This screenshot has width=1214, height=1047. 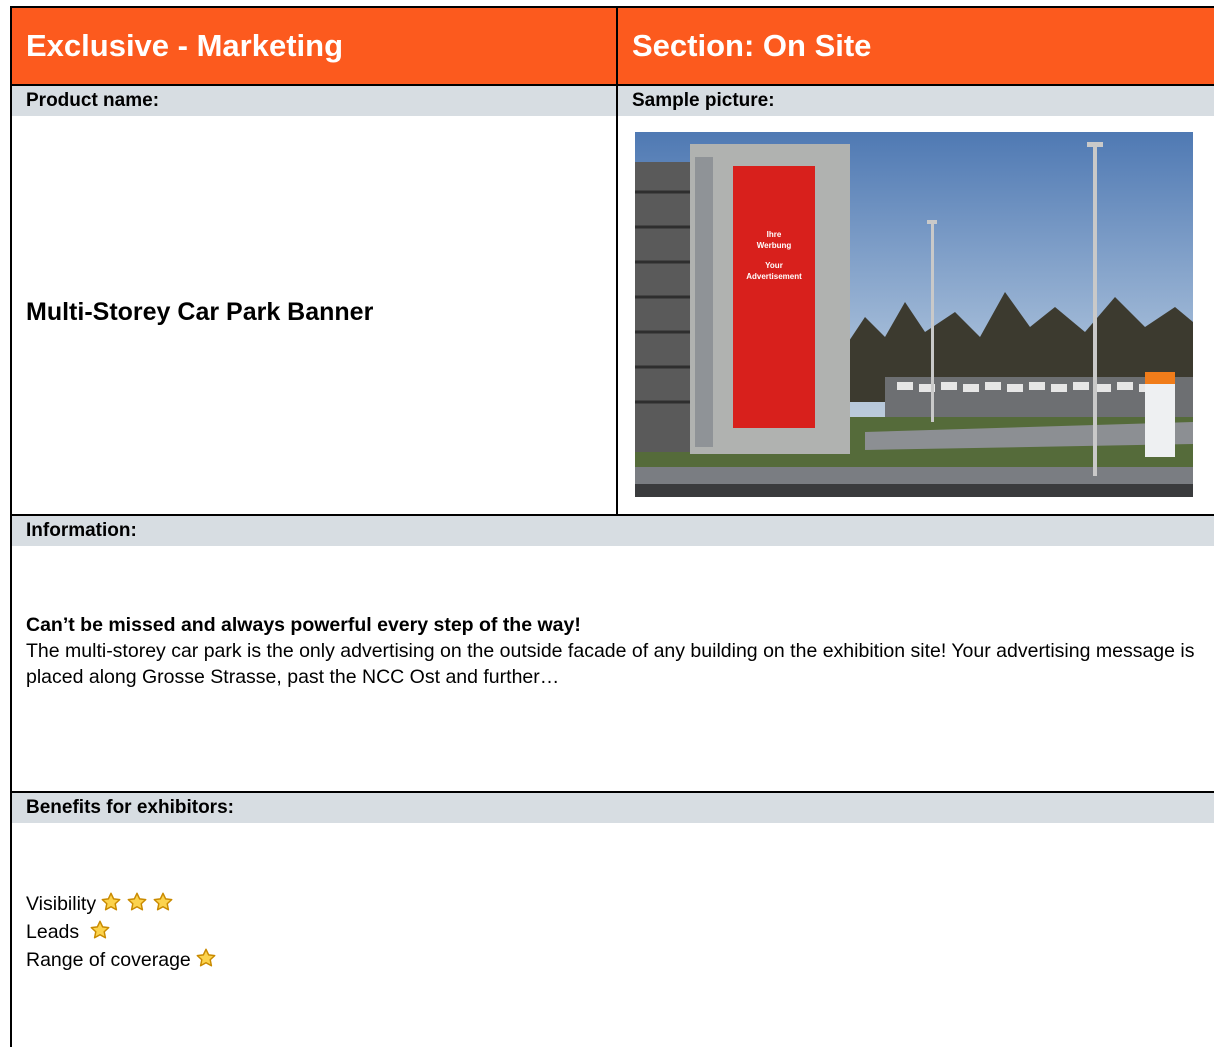 I want to click on header-title-right: Section: On Site, so click(x=915, y=46).